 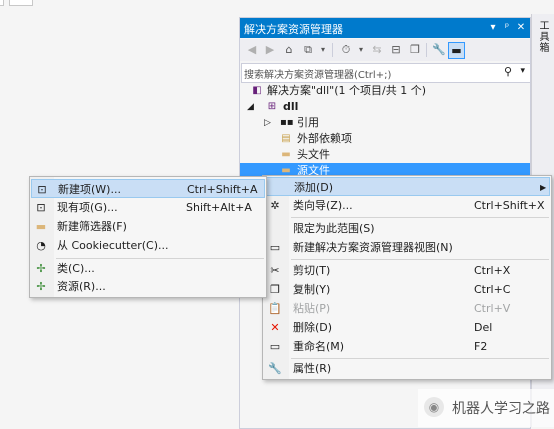 I want to click on pin-icon: ᵖ, so click(x=507, y=27).